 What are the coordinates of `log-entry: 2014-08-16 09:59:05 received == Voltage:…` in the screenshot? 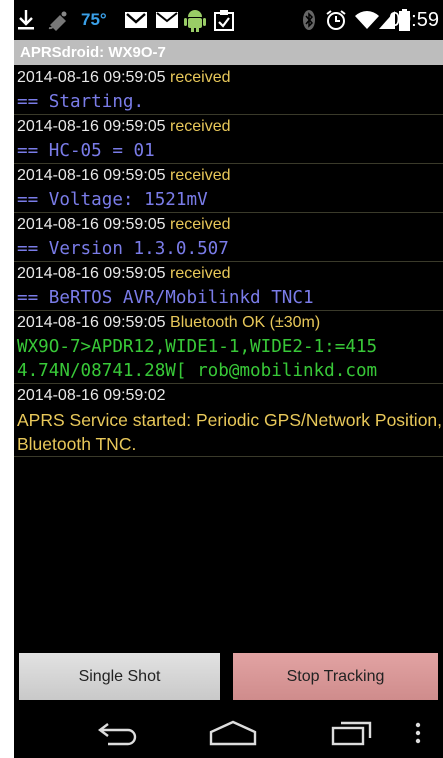 It's located at (228, 188).